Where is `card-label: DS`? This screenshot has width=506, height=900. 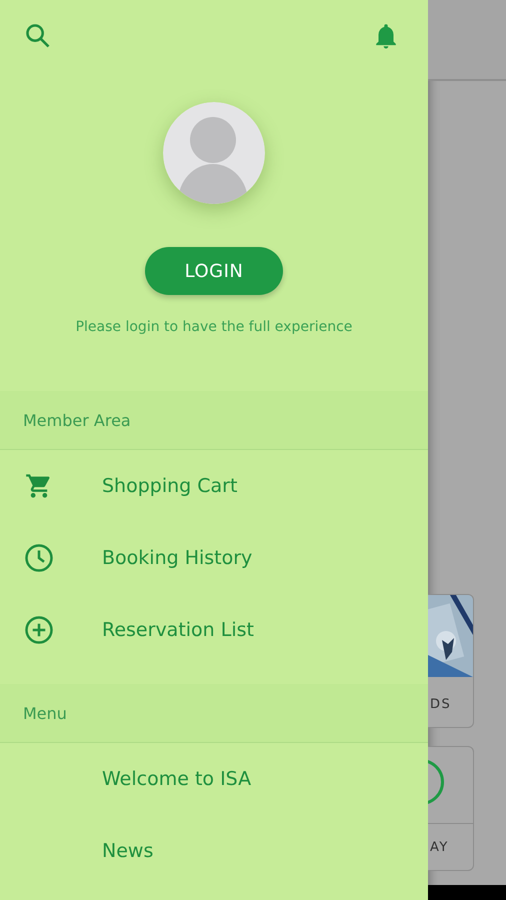 card-label: DS is located at coordinates (440, 705).